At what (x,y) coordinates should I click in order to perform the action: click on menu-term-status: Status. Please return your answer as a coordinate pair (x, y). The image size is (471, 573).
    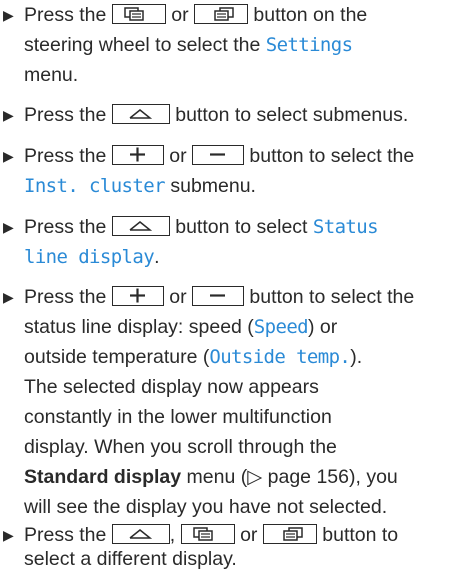
    Looking at the image, I should click on (345, 227).